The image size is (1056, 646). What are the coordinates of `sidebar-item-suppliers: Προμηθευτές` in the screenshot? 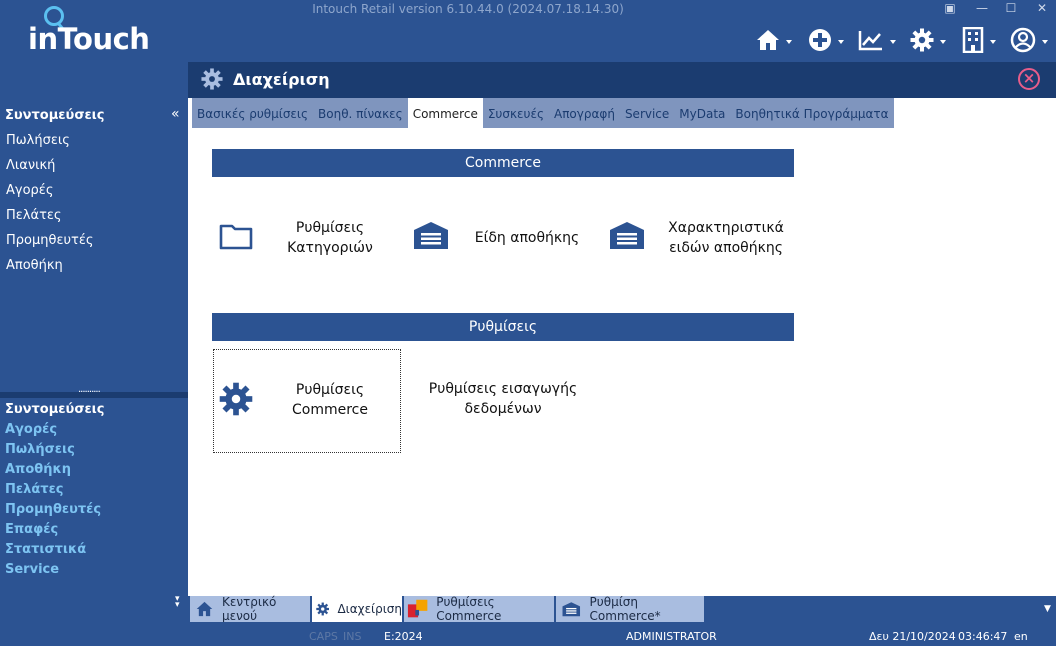 It's located at (49, 240).